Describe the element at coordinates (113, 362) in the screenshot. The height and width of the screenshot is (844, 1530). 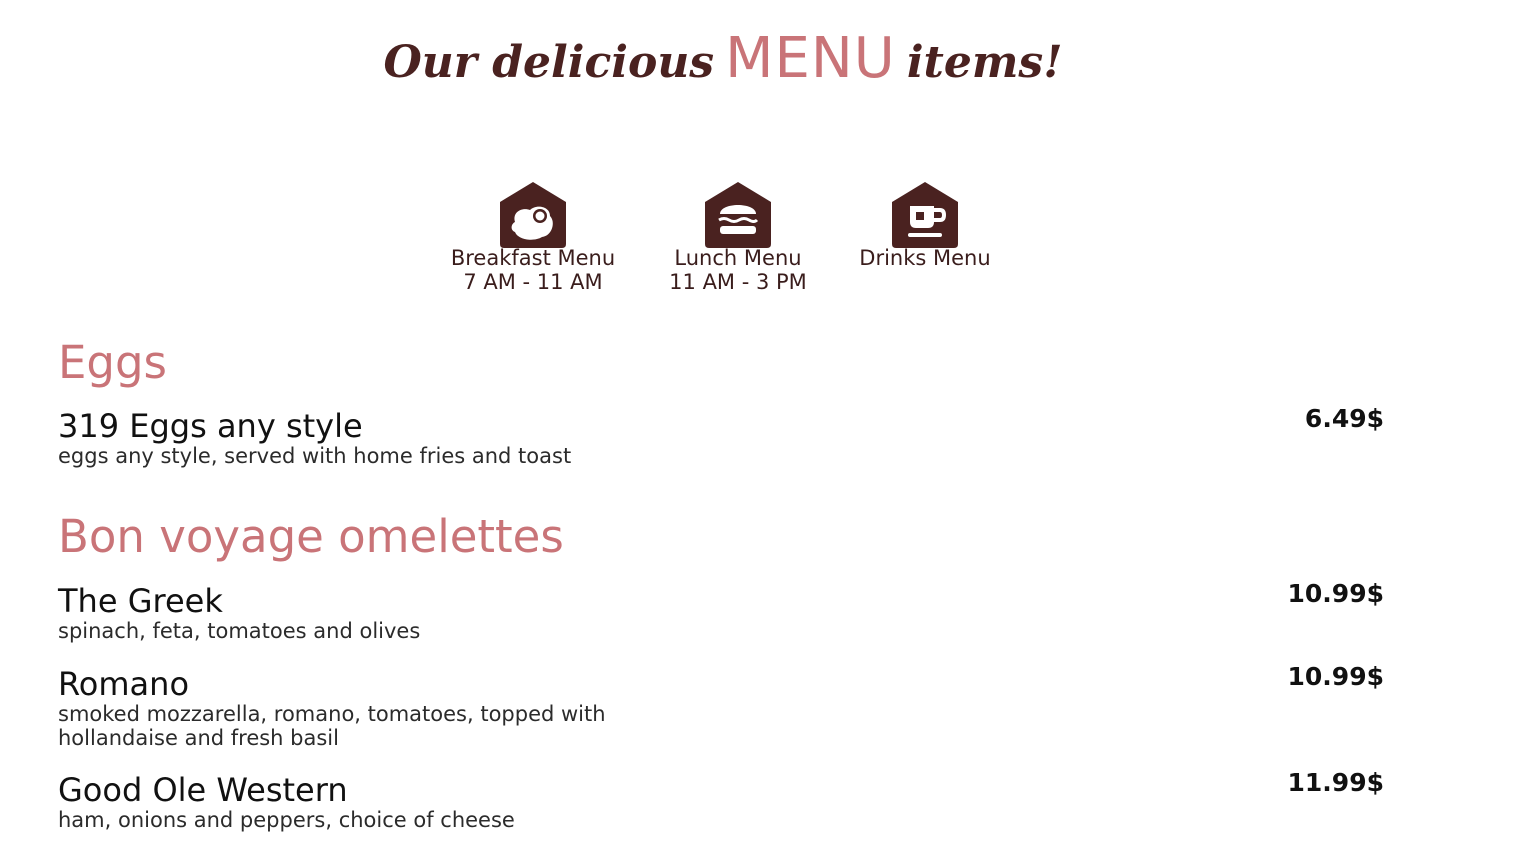
I see `section-title-eggs: Eggs` at that location.